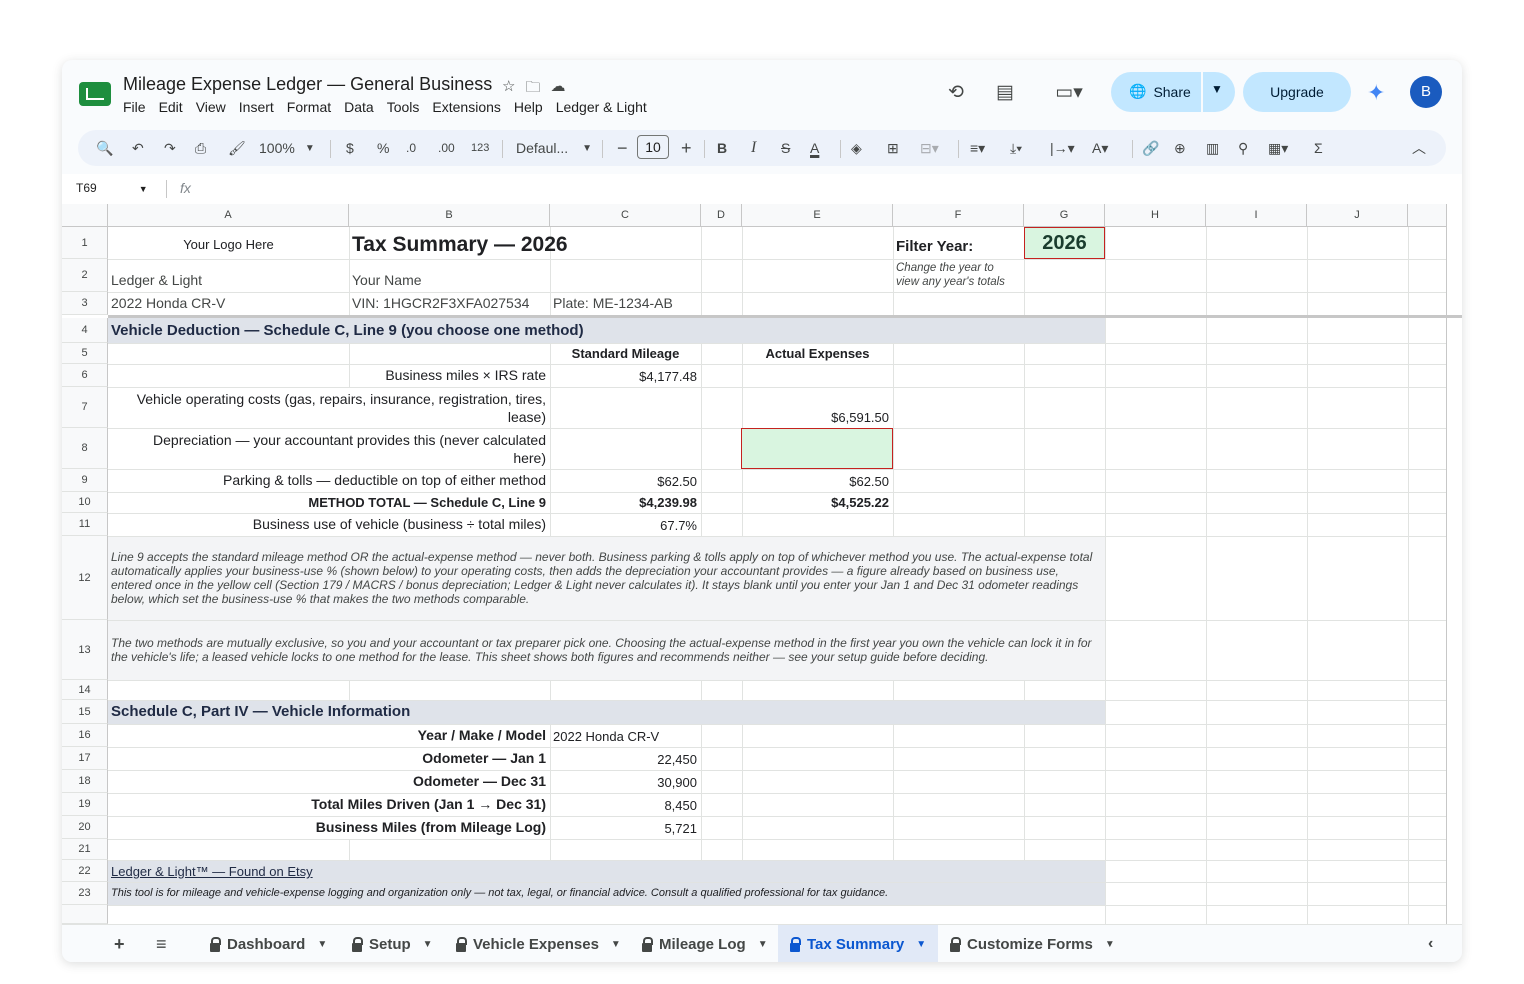  I want to click on filter-year-input: 2026, so click(1064, 243).